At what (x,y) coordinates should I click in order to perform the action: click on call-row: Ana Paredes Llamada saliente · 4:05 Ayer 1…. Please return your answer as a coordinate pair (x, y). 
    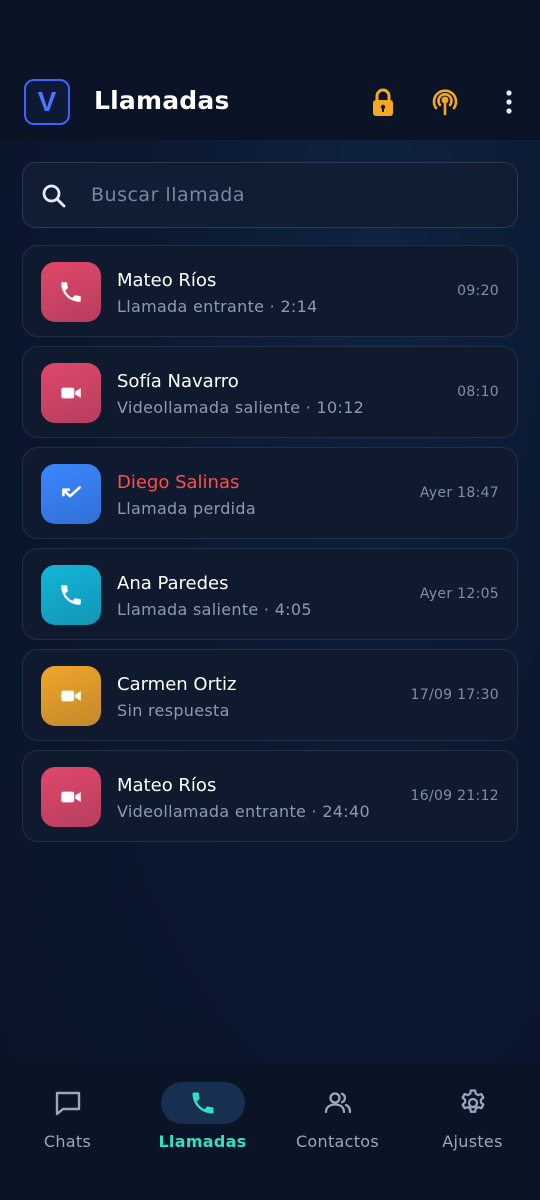
    Looking at the image, I should click on (270, 594).